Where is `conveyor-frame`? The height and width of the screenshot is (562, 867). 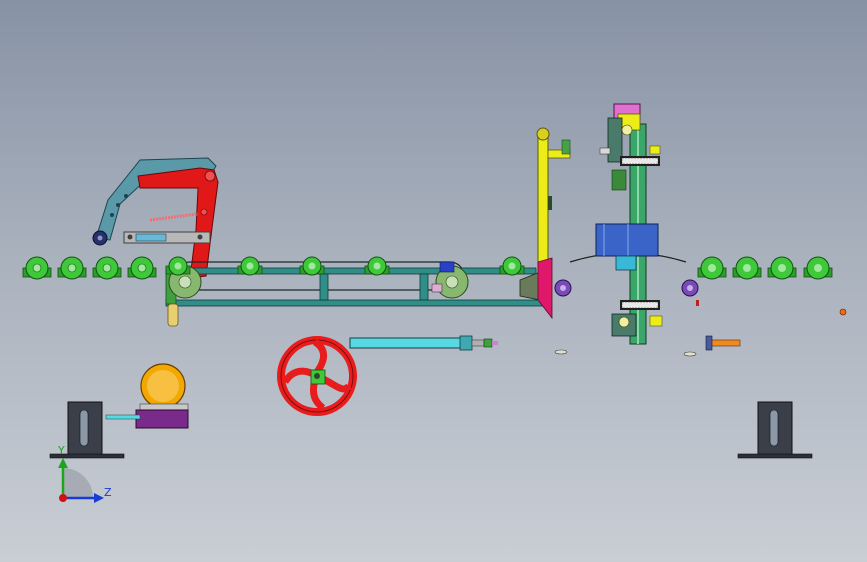
conveyor-frame is located at coordinates (357, 294).